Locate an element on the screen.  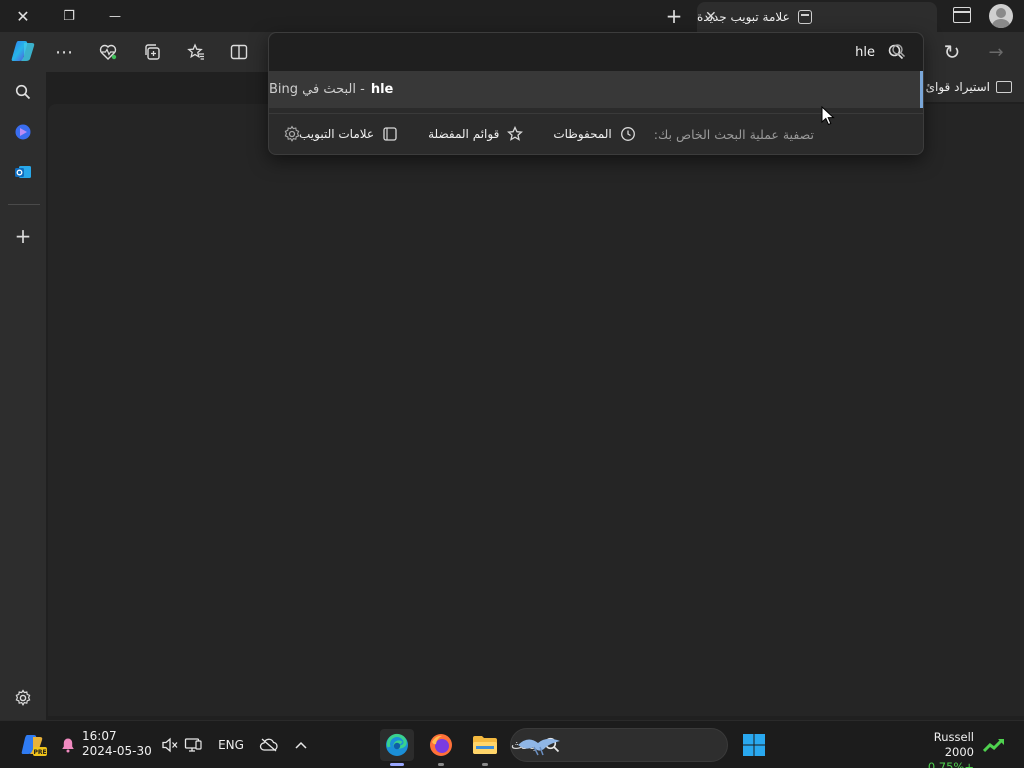
new-tab-button: + is located at coordinates (674, 16).